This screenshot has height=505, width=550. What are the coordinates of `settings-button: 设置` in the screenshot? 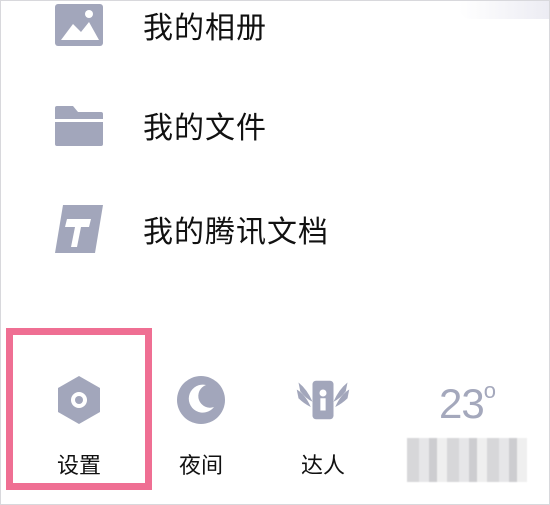 It's located at (79, 427).